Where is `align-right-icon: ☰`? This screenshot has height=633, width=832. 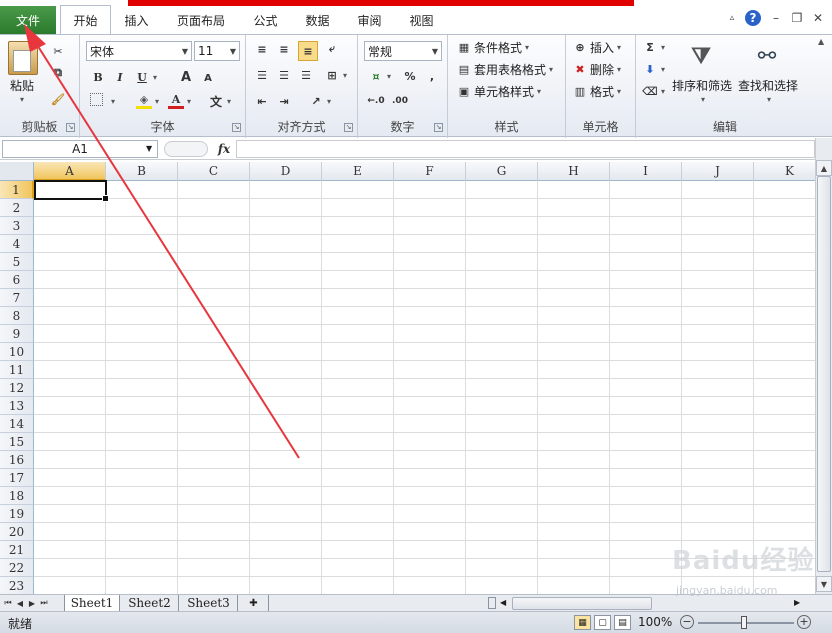 align-right-icon: ☰ is located at coordinates (306, 75).